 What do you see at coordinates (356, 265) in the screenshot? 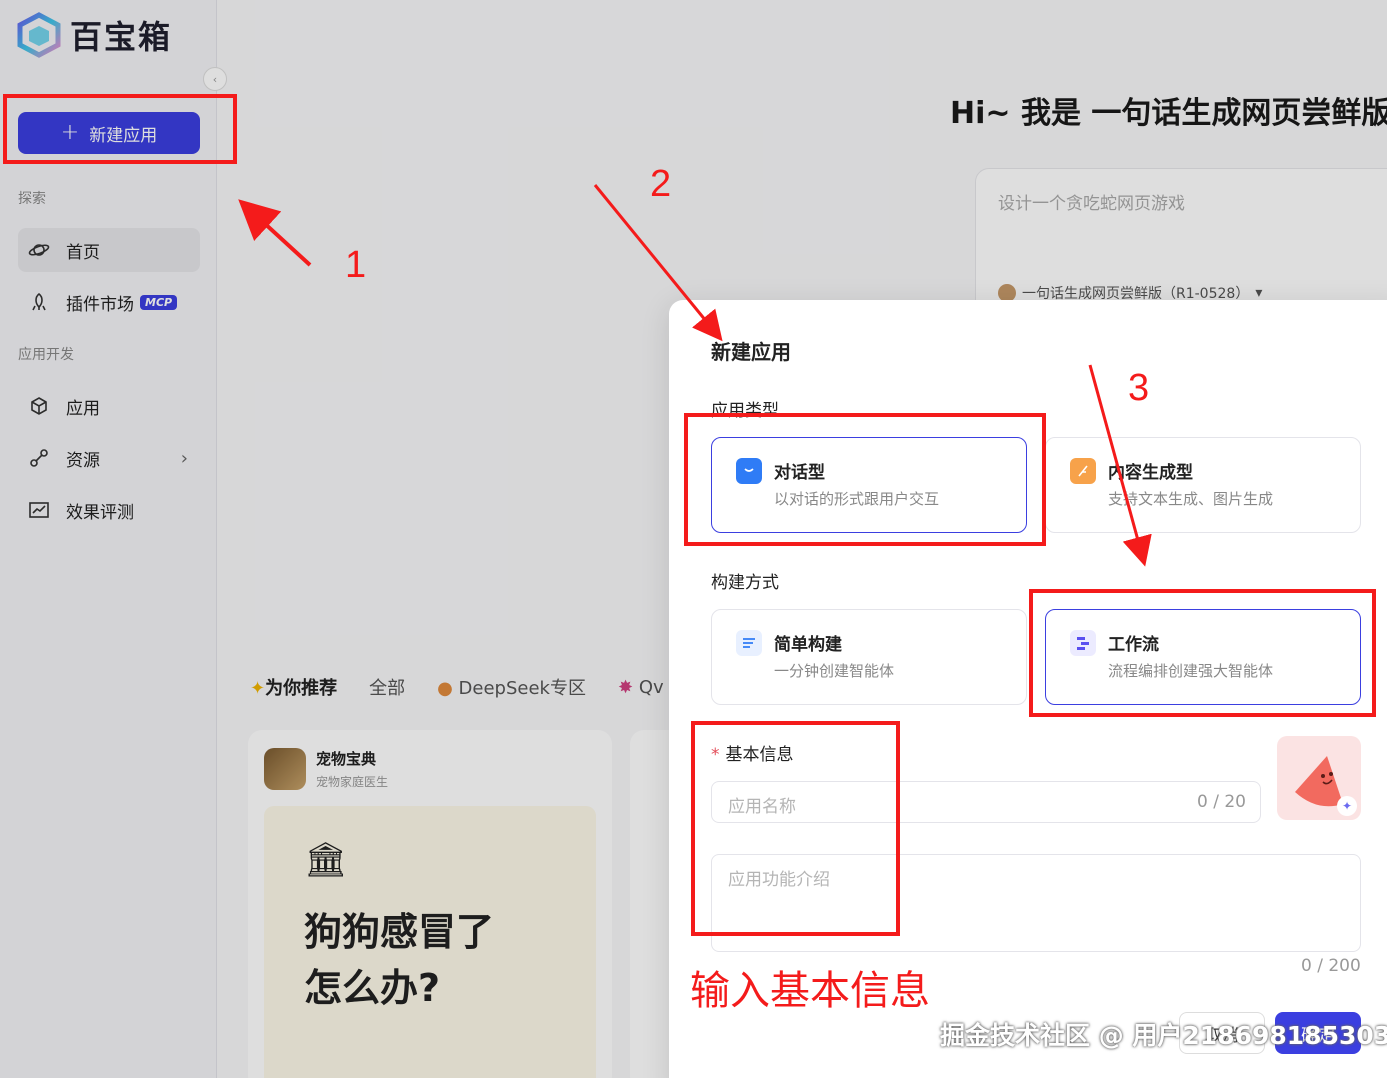
I see `annotation-number-1: 1` at bounding box center [356, 265].